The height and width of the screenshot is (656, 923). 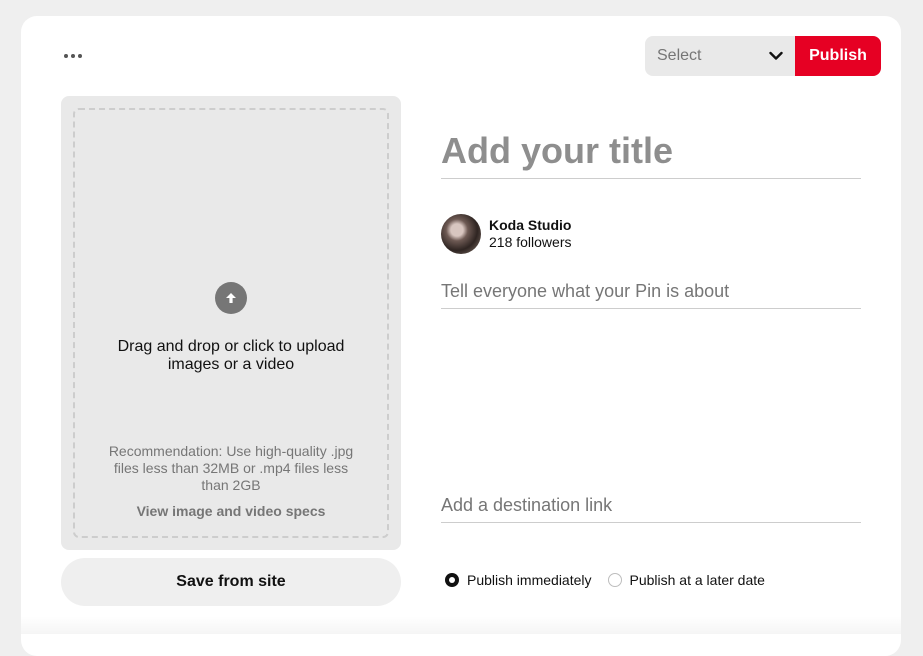 I want to click on radio-unchecked-icon, so click(x=614, y=580).